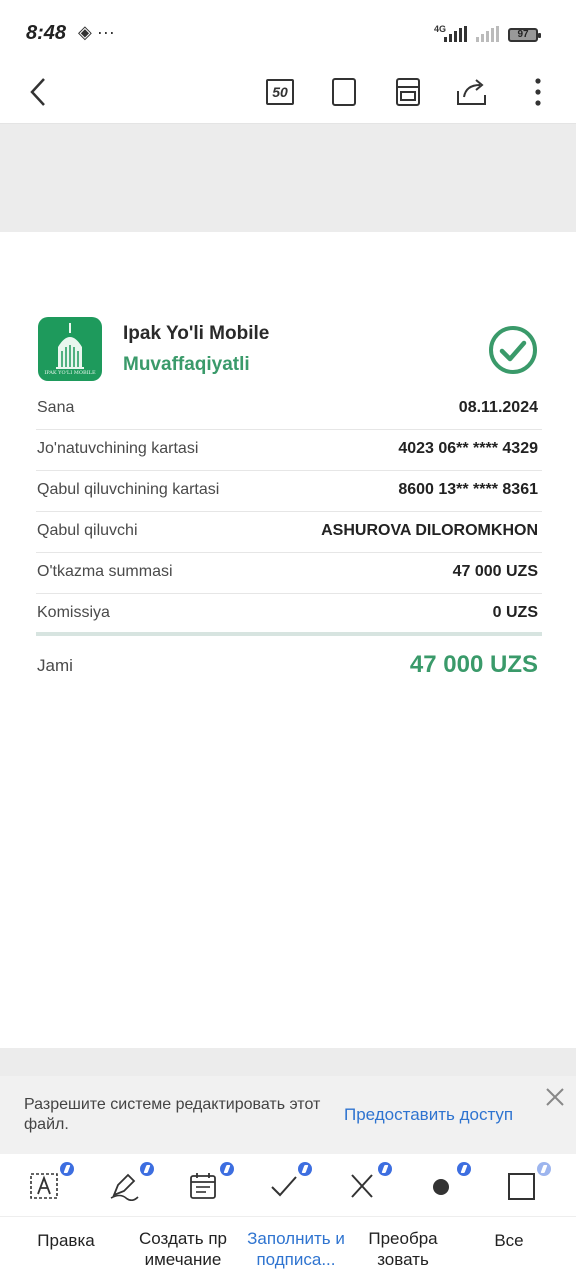 This screenshot has height=1280, width=576. Describe the element at coordinates (289, 409) in the screenshot. I see `receipt-row: Sana 08.11.2024` at that location.